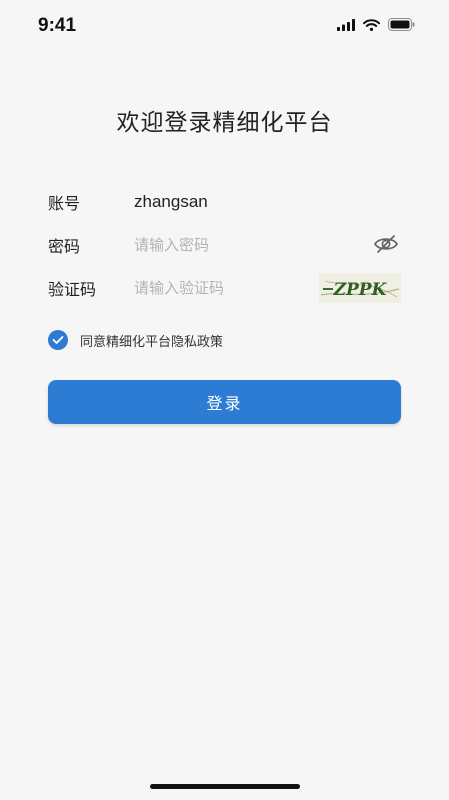 Image resolution: width=449 pixels, height=800 pixels. What do you see at coordinates (267, 245) in the screenshot?
I see `password-input` at bounding box center [267, 245].